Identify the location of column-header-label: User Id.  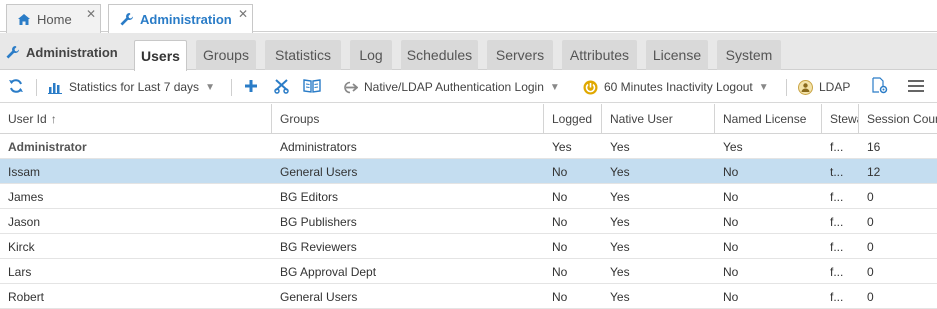
(27, 119).